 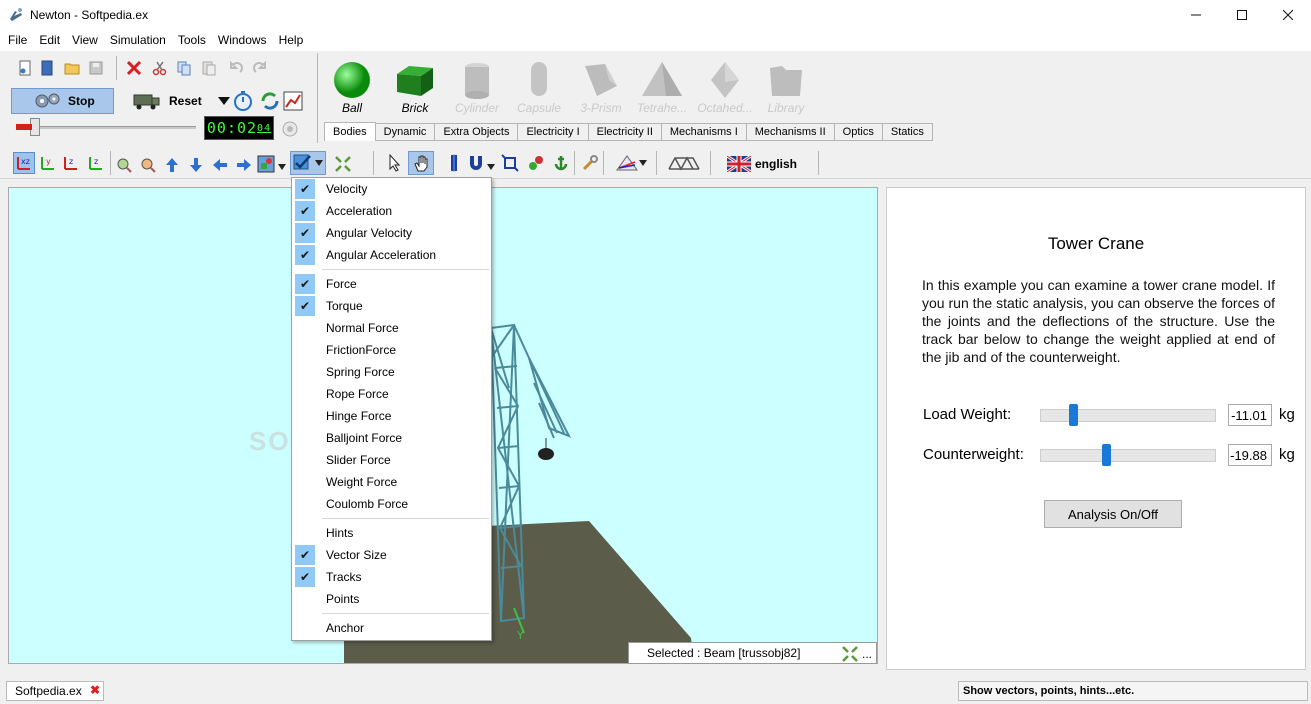 What do you see at coordinates (391, 350) in the screenshot?
I see `menu-item-frictionforce: FrictionForce` at bounding box center [391, 350].